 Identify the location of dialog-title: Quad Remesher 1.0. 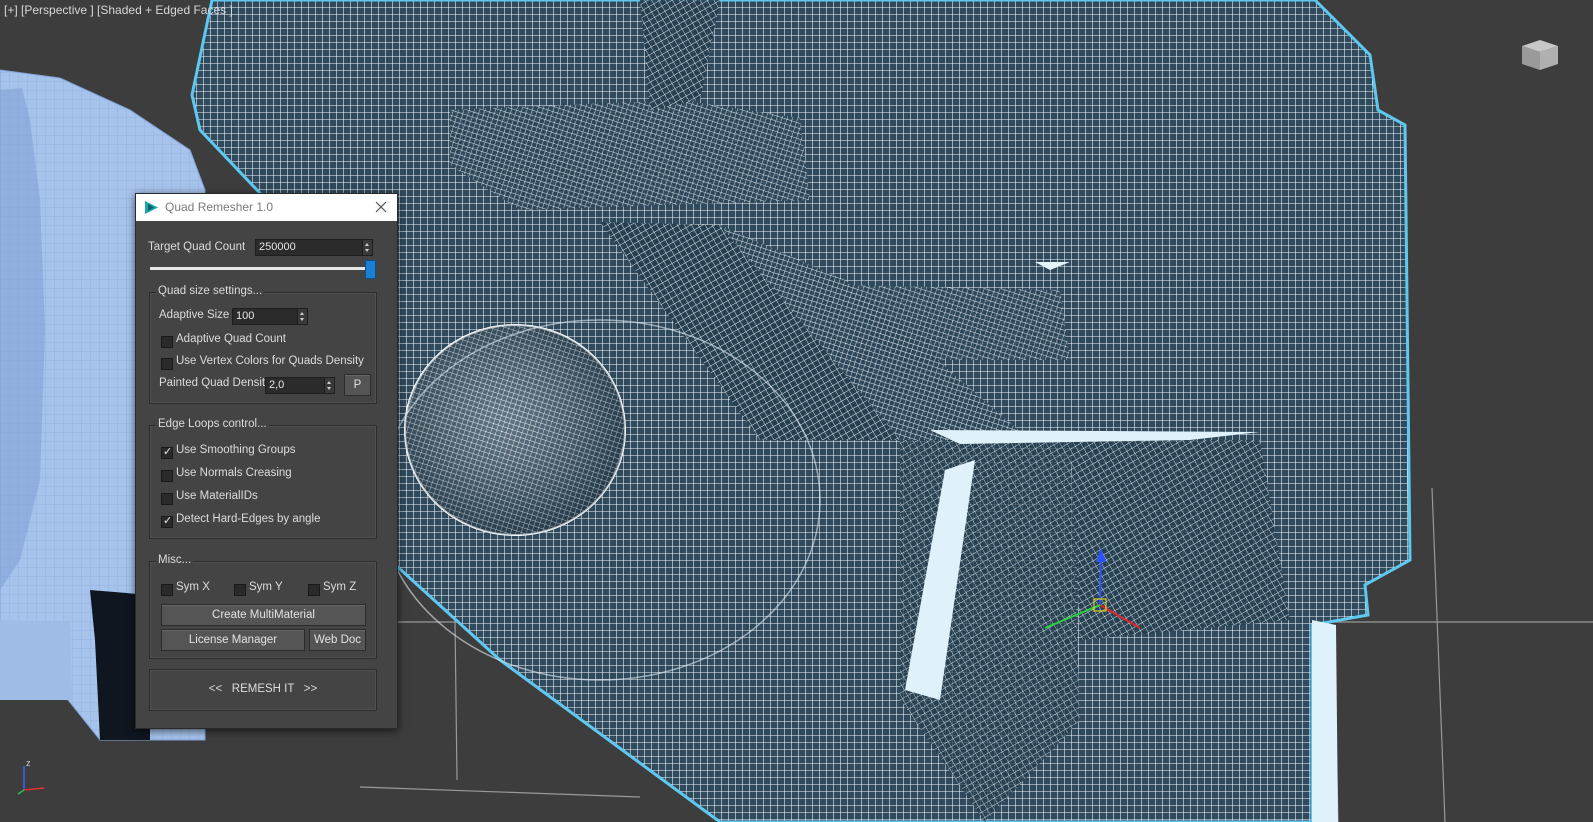
(219, 207).